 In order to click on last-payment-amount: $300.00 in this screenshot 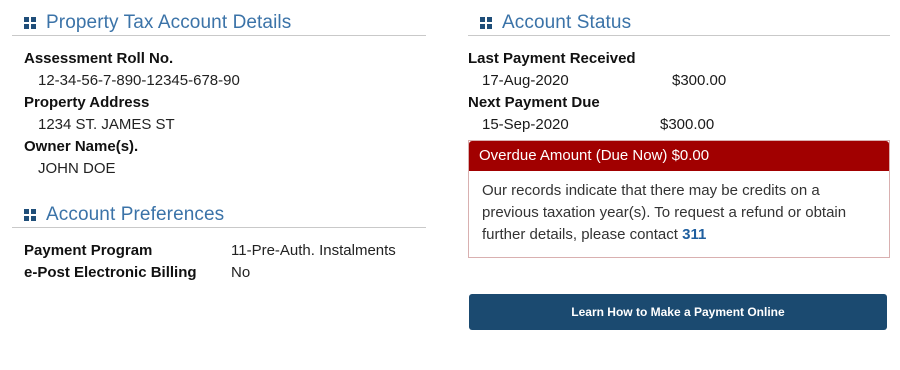, I will do `click(699, 80)`.